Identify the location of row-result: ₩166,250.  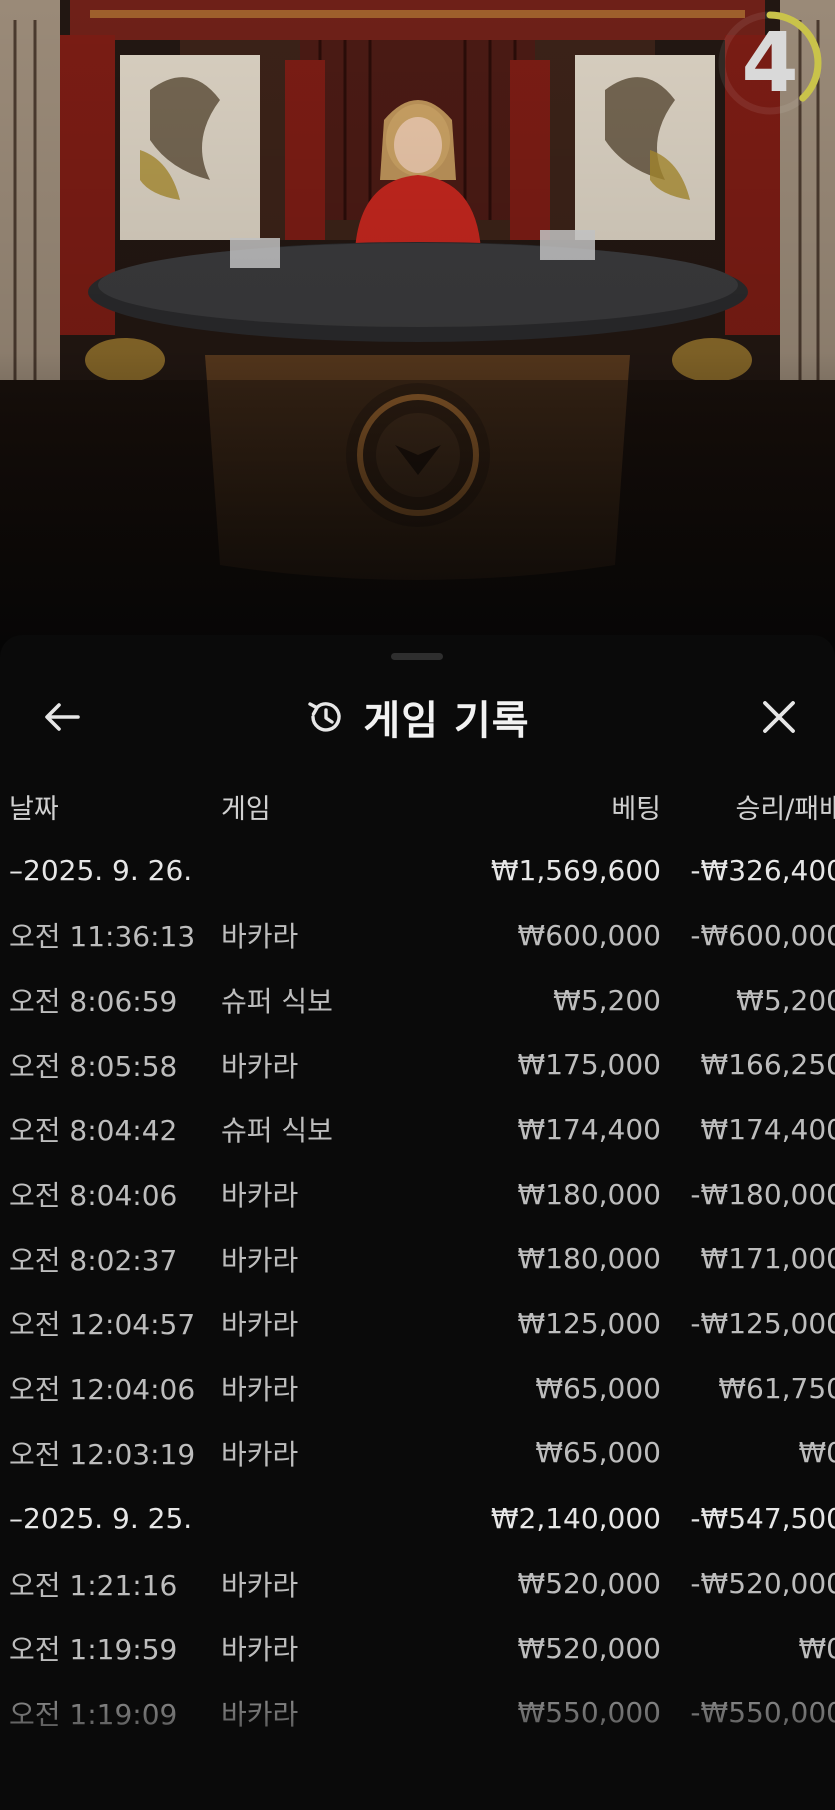
(767, 1065).